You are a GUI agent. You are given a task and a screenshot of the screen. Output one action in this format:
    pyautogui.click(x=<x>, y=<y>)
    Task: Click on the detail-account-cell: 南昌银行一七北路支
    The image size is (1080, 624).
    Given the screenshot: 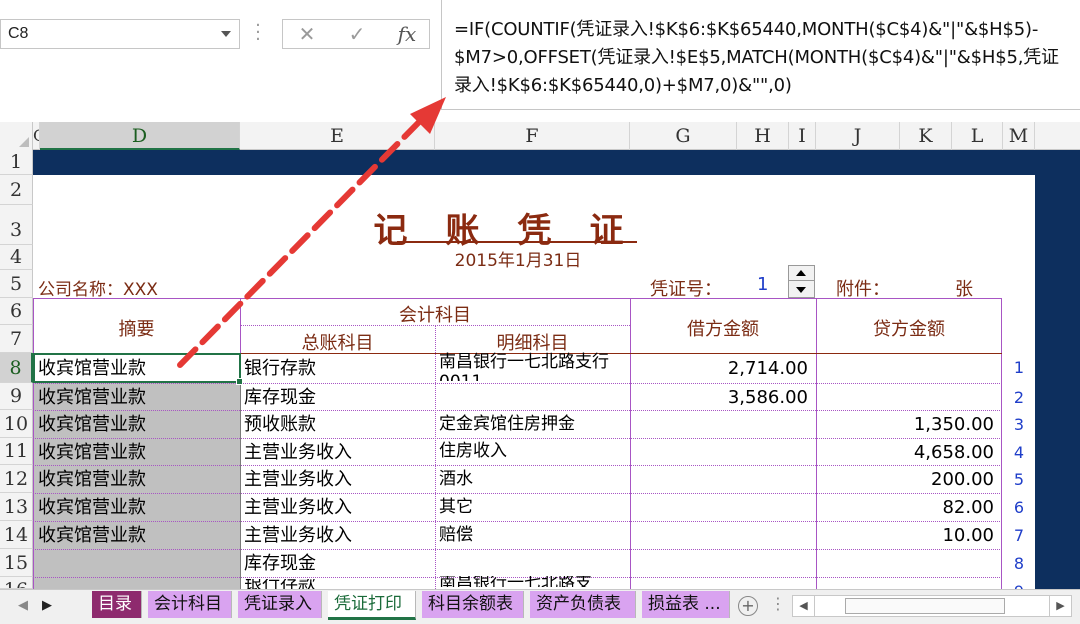 What is the action you would take?
    pyautogui.click(x=533, y=581)
    